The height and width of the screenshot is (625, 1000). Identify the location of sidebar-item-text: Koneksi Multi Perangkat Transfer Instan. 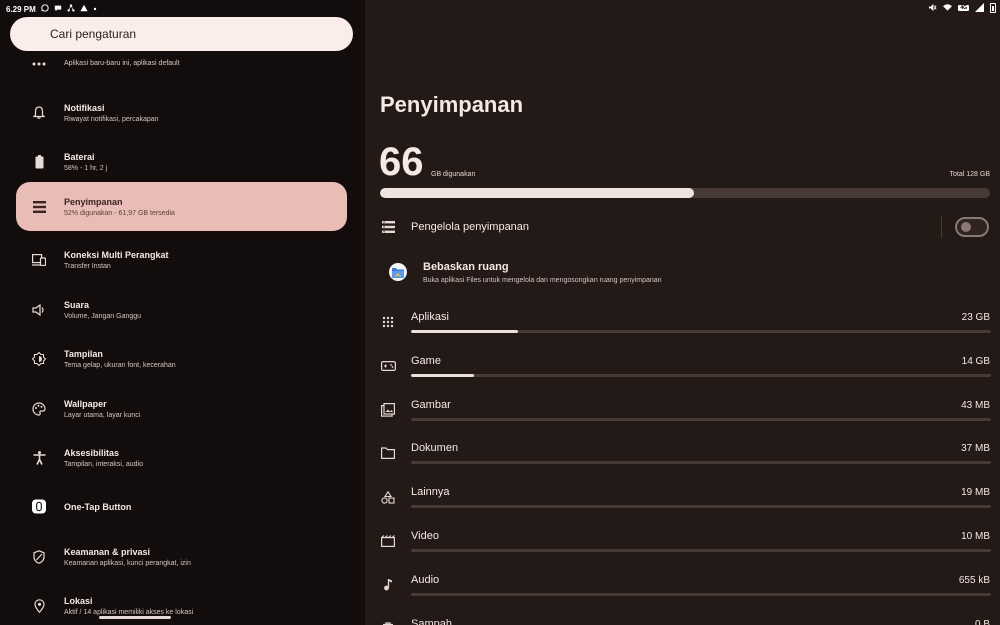
(116, 260).